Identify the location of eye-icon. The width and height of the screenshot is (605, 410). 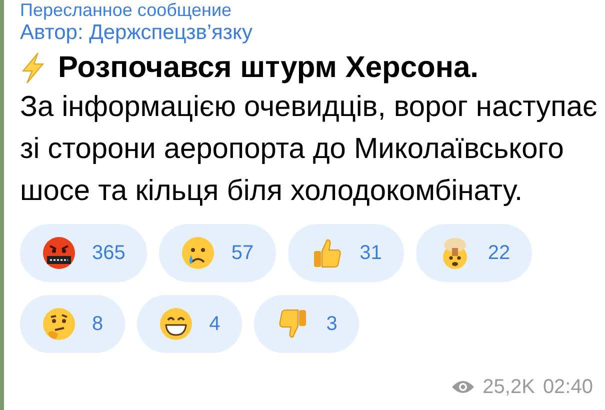
(462, 387).